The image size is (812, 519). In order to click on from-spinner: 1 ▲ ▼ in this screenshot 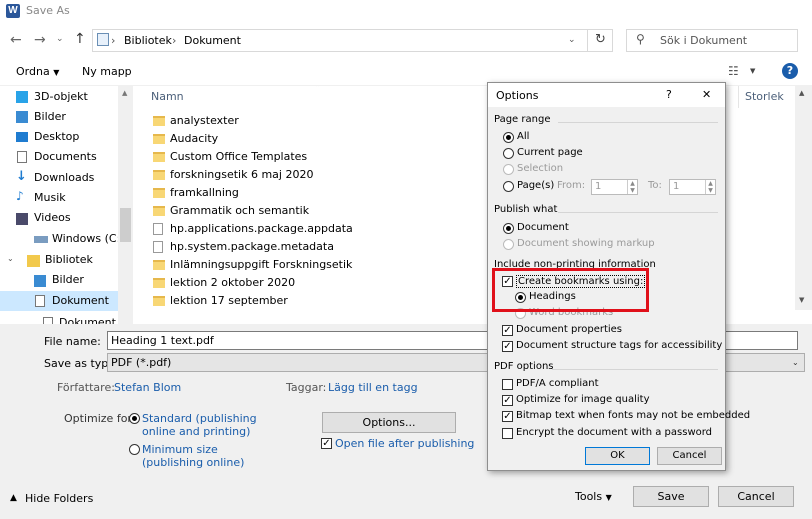, I will do `click(614, 187)`.